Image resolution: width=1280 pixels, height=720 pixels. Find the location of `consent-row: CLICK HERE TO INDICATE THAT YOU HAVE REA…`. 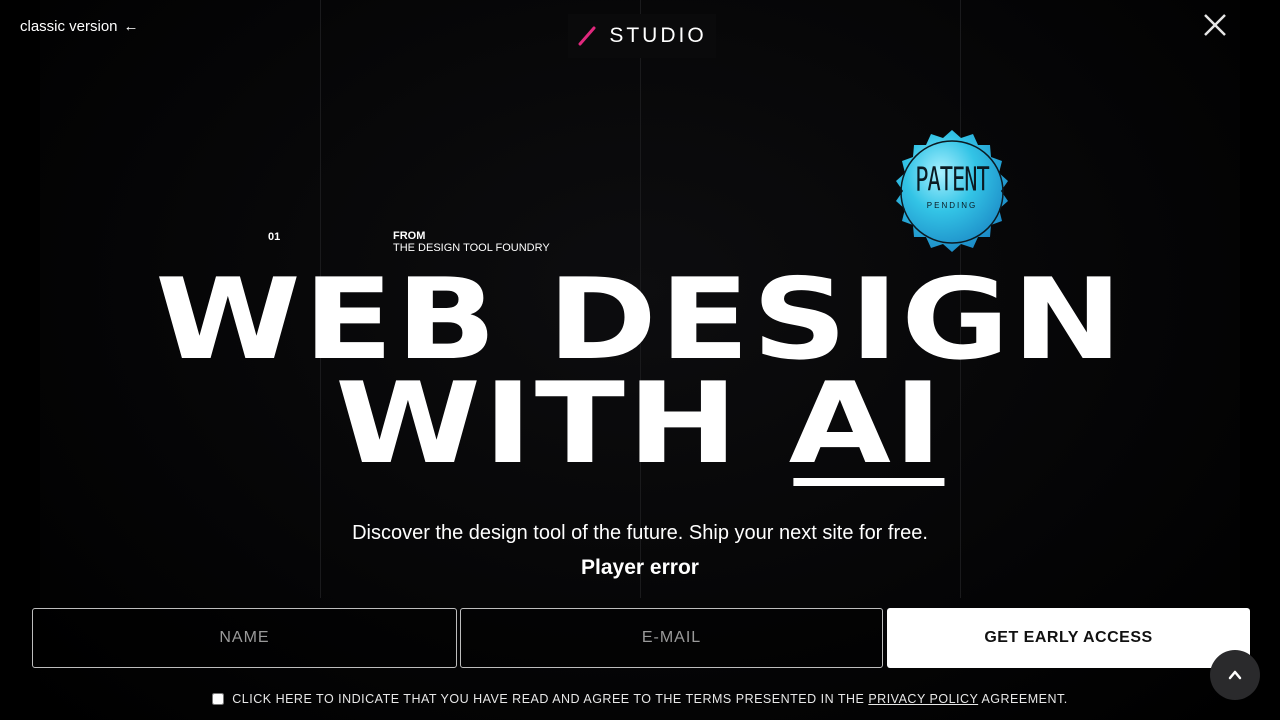

consent-row: CLICK HERE TO INDICATE THAT YOU HAVE REA… is located at coordinates (640, 699).